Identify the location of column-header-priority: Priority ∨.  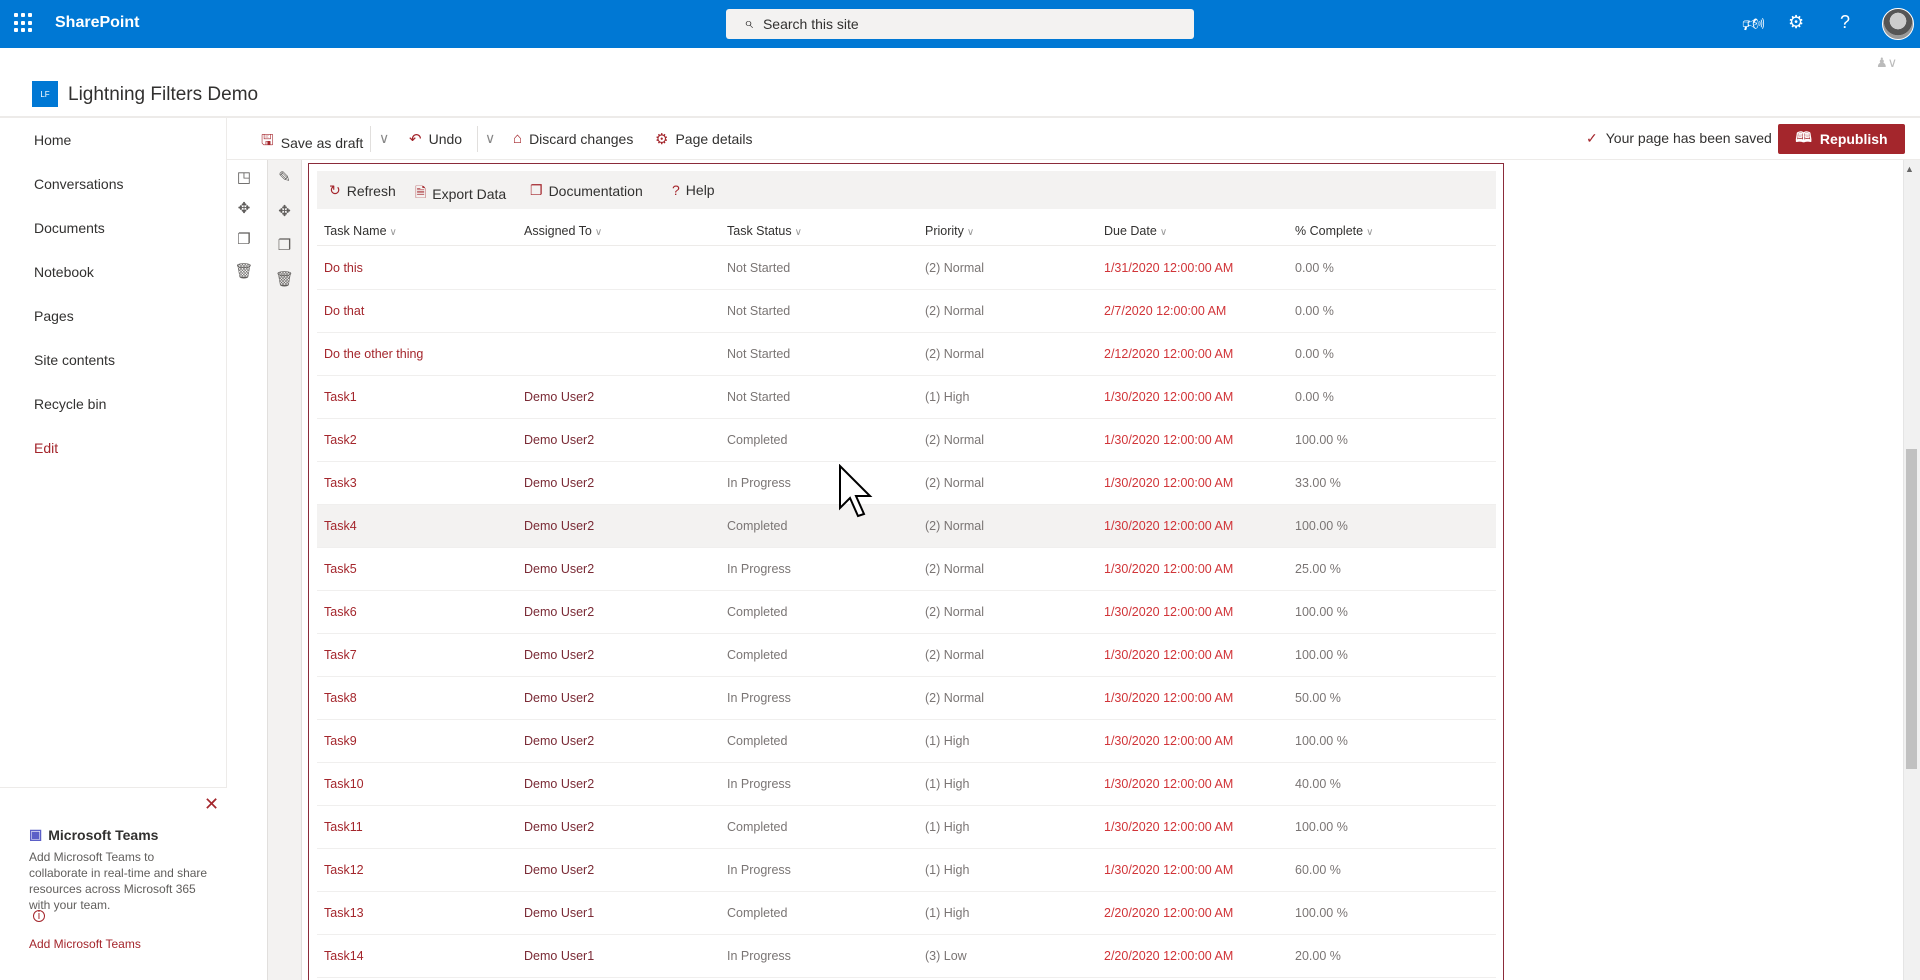
(949, 231).